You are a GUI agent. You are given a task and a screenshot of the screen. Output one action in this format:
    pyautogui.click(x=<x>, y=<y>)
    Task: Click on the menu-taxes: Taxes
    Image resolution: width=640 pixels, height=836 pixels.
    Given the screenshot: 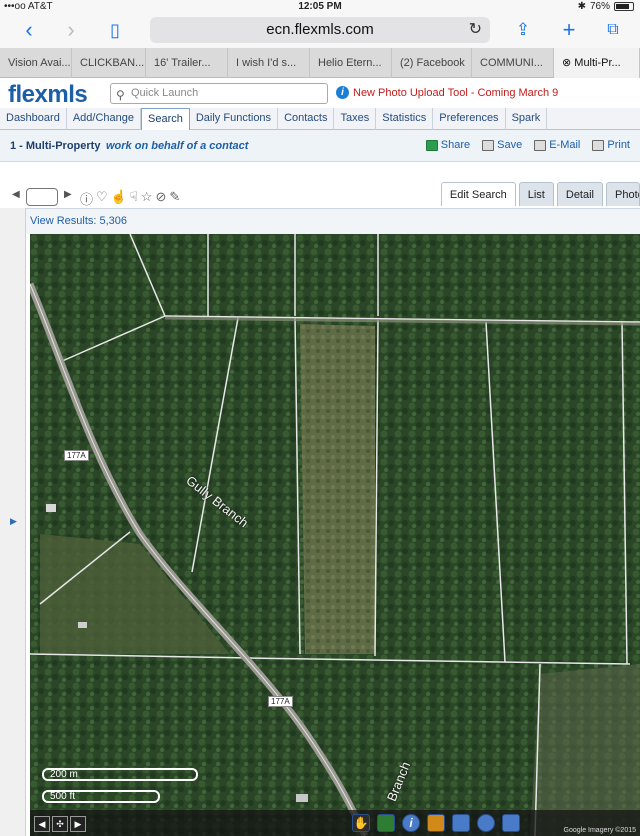 What is the action you would take?
    pyautogui.click(x=355, y=119)
    